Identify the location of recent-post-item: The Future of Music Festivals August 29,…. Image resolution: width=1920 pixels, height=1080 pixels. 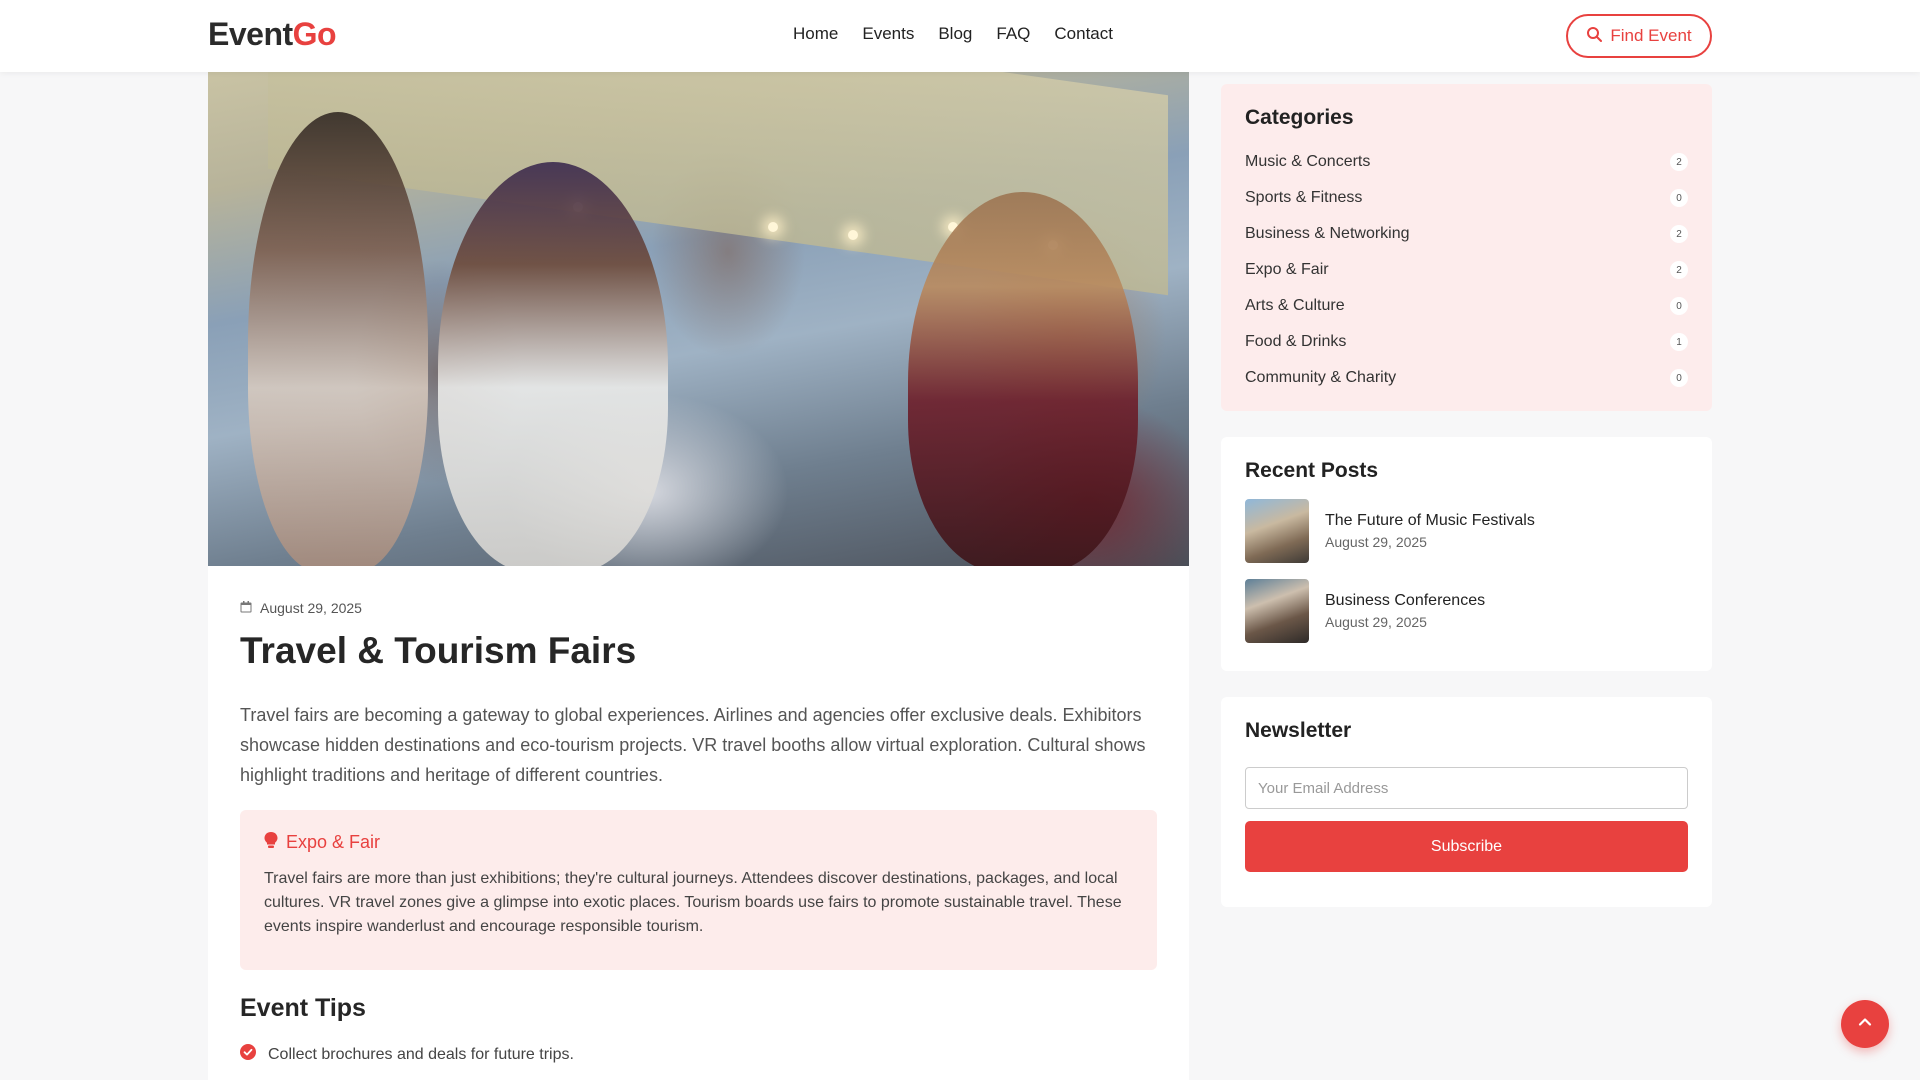
(1466, 531).